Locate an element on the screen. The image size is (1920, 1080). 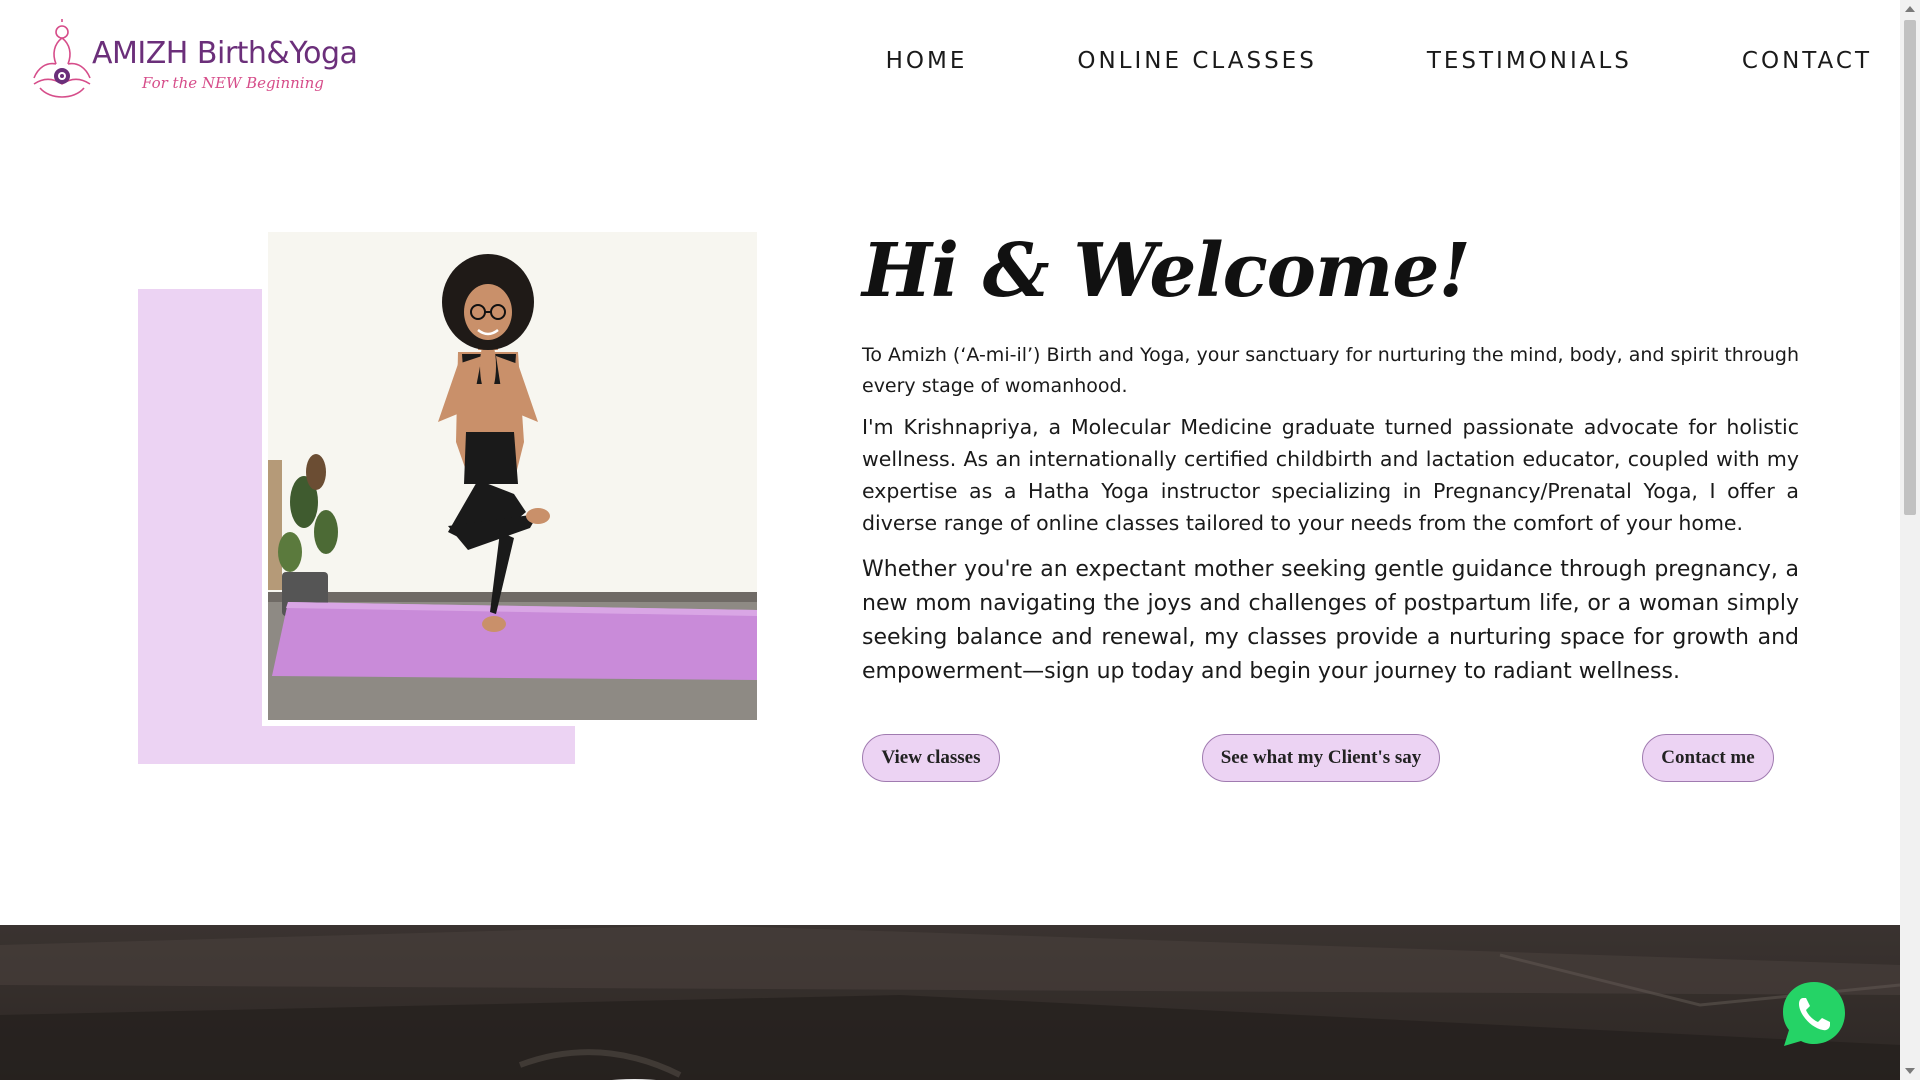
client-testimonials-button: See what my Client's say is located at coordinates (1321, 758).